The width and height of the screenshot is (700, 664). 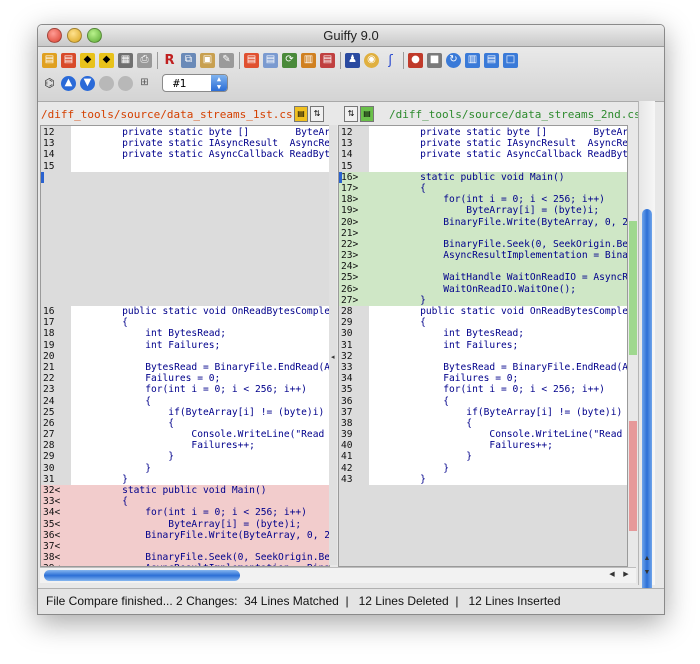 What do you see at coordinates (483, 423) in the screenshot?
I see `code-line: 38 {` at bounding box center [483, 423].